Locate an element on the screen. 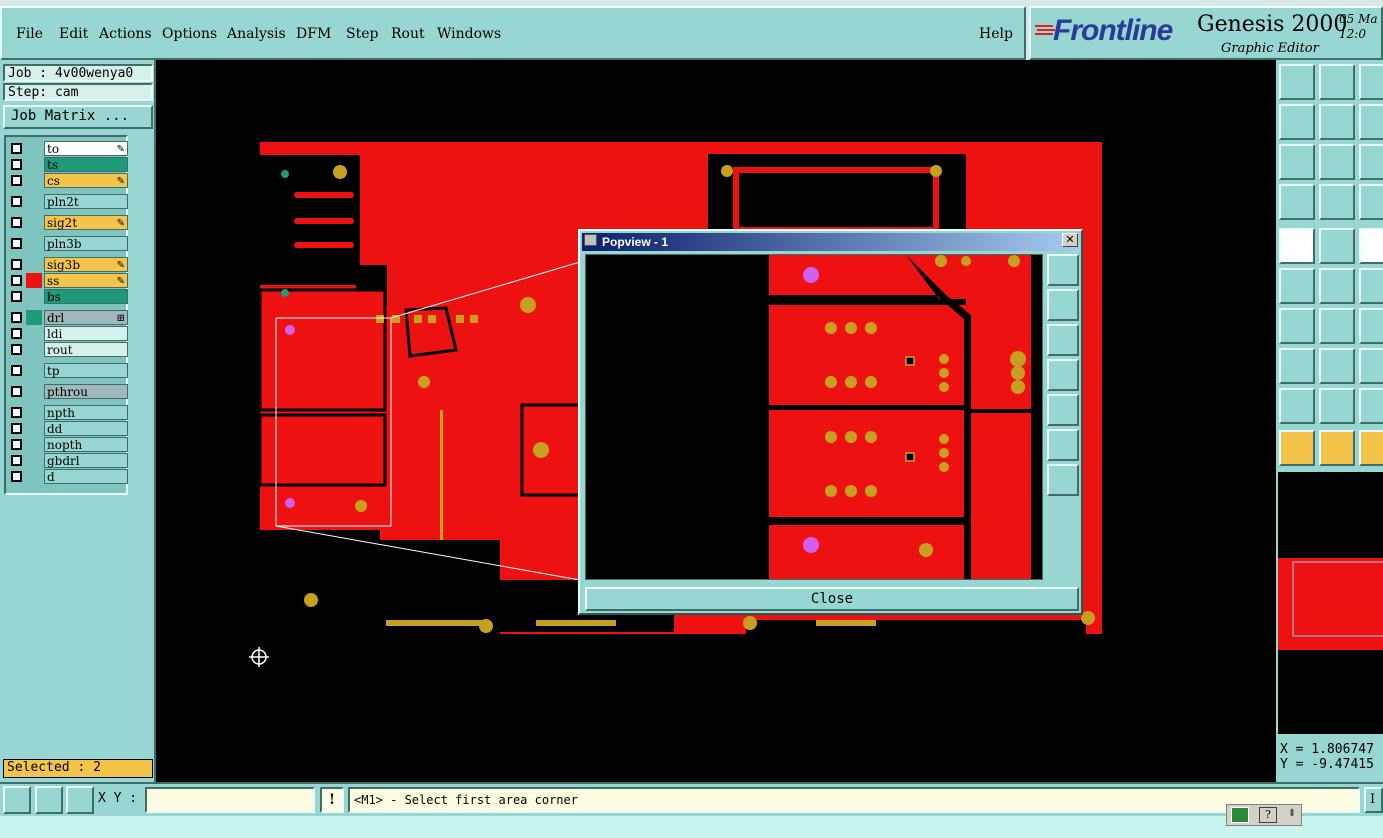 Image resolution: width=1383 pixels, height=838 pixels. layer-row-gbdrl: gbdrl is located at coordinates (68, 460).